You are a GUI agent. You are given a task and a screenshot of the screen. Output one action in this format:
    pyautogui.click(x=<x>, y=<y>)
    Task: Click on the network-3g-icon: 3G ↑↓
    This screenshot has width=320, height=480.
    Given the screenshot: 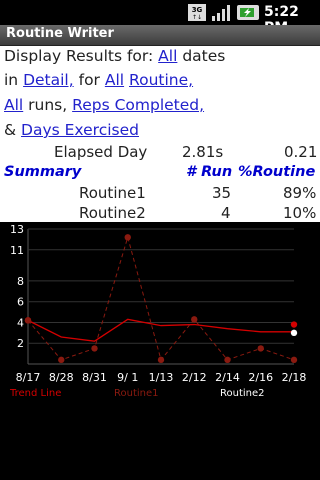 What is the action you would take?
    pyautogui.click(x=197, y=12)
    